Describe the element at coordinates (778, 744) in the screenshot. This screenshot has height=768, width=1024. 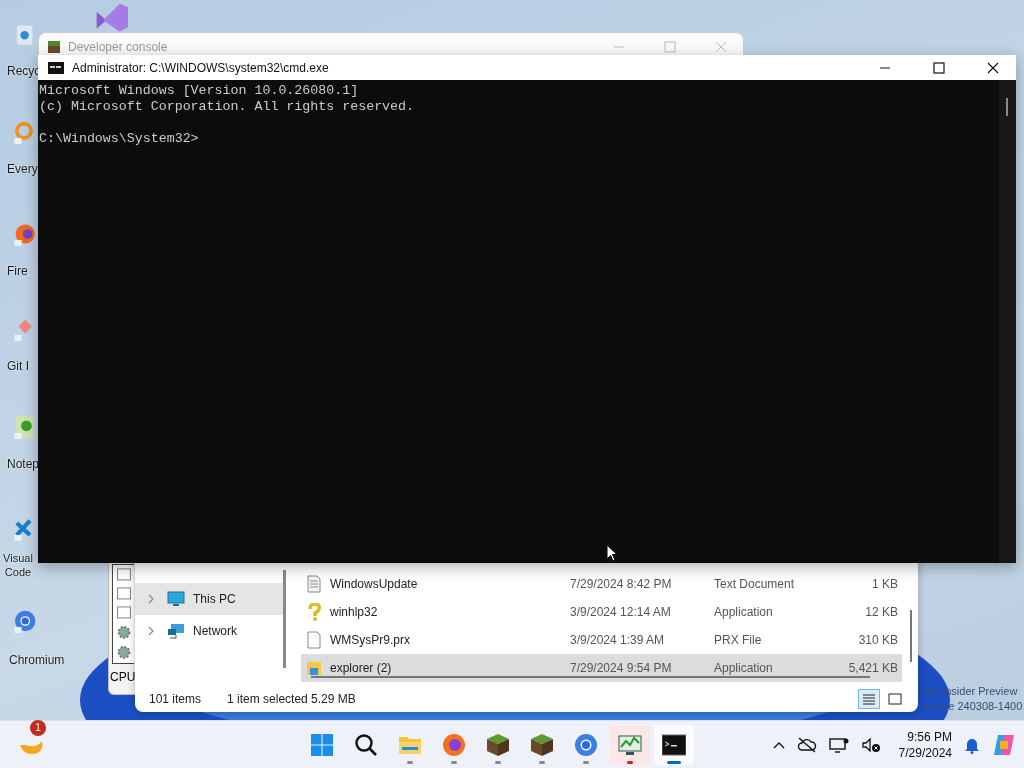
I see `chevron-up-icon` at that location.